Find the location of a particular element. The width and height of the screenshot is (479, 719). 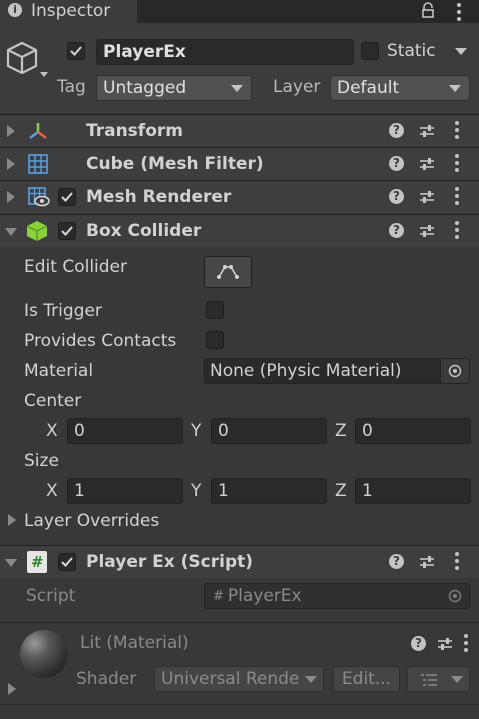

center-y-value: 0 is located at coordinates (223, 431).